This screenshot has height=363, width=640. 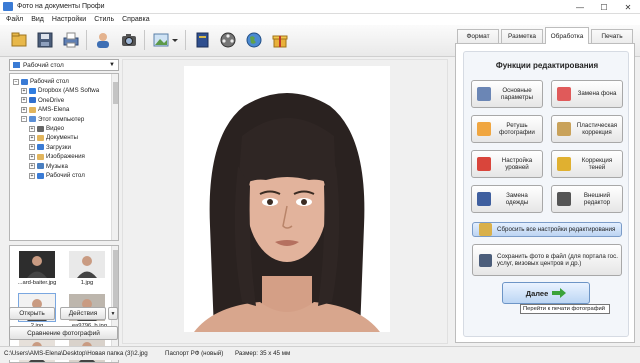 I want to click on tree-item-label: OneDrive, so click(x=51, y=100).